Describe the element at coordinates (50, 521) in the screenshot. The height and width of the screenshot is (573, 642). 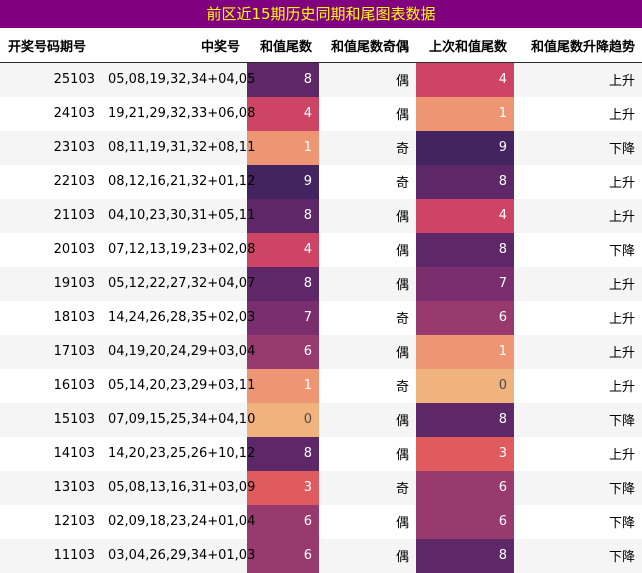
I see `cell-issue: 12103` at that location.